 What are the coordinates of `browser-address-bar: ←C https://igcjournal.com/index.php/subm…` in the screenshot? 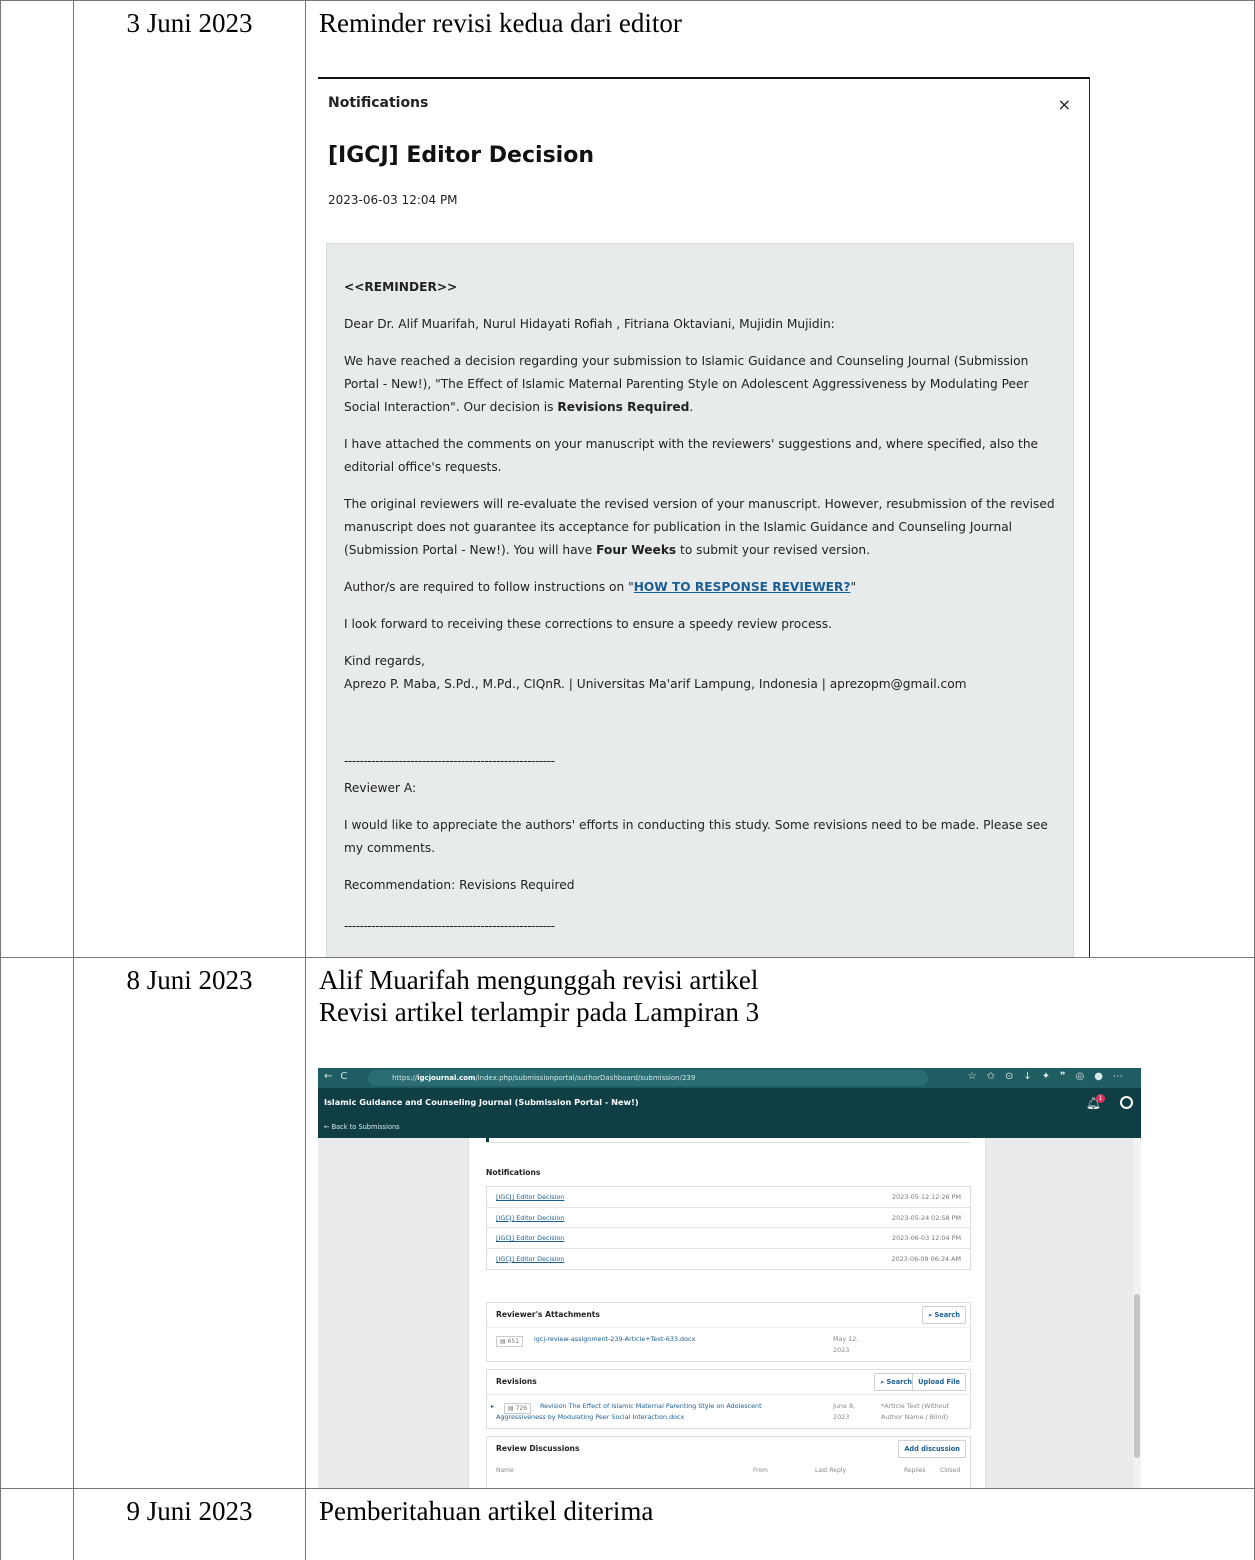 It's located at (729, 1078).